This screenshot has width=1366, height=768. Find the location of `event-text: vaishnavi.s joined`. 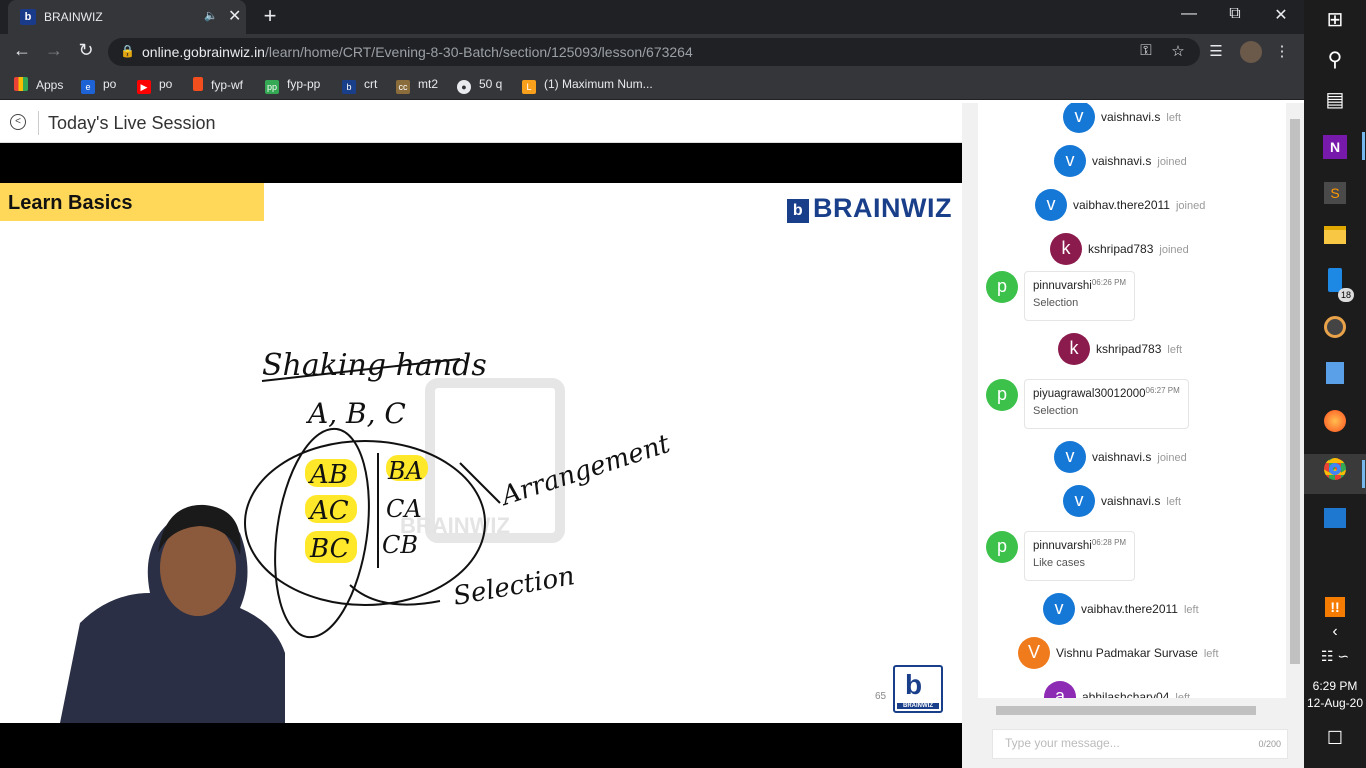

event-text: vaishnavi.s joined is located at coordinates (1139, 161).